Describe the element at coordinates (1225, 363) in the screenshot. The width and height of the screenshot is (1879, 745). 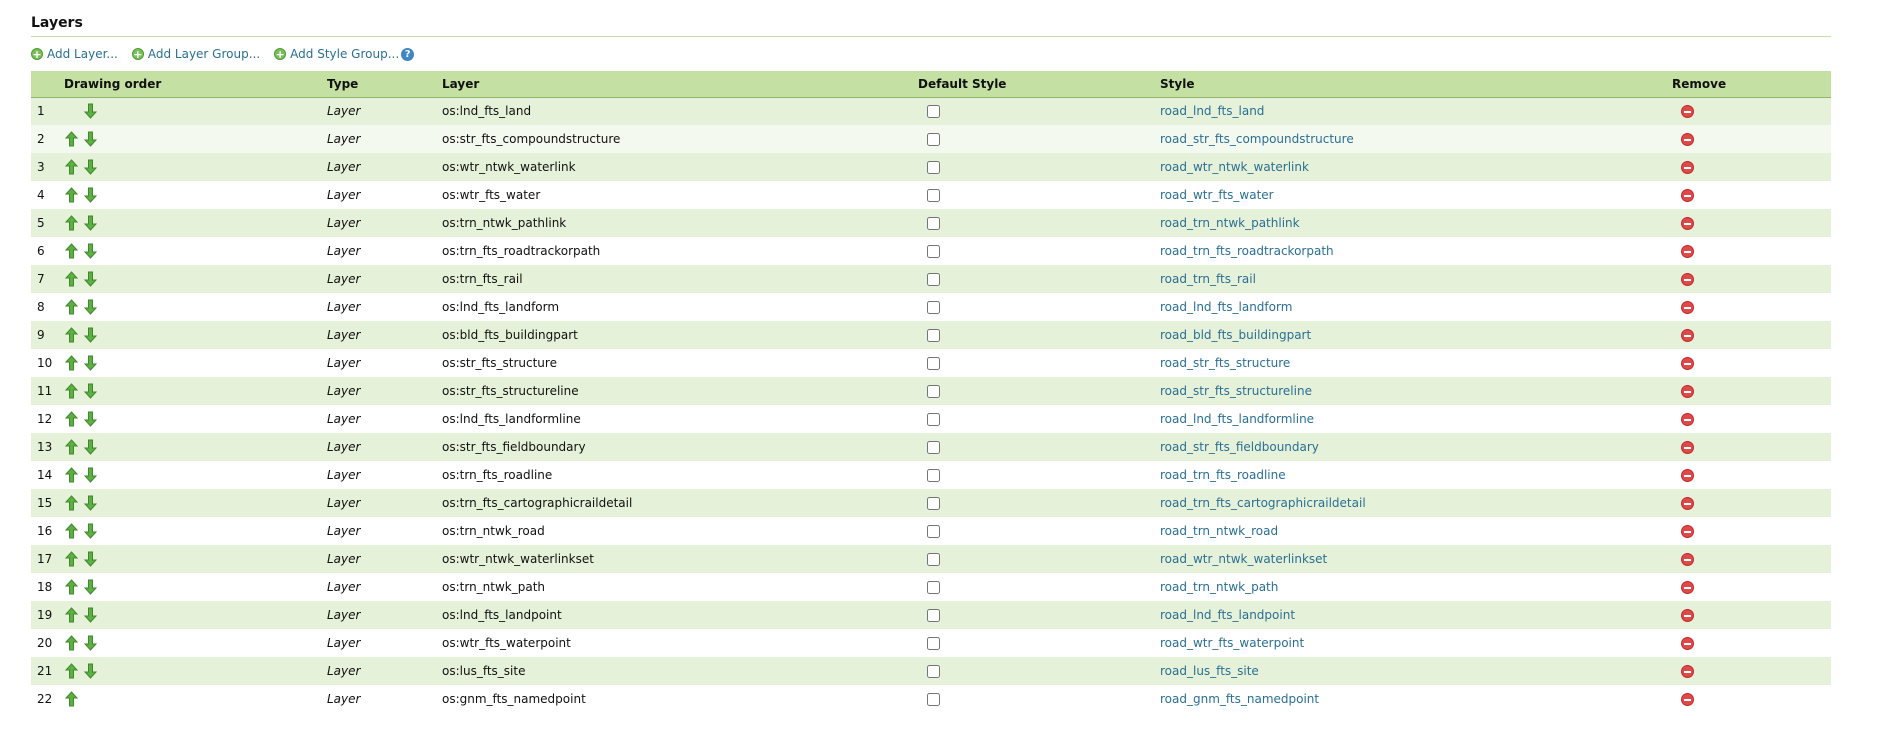
I see `style-link: road_str_fts_structure` at that location.